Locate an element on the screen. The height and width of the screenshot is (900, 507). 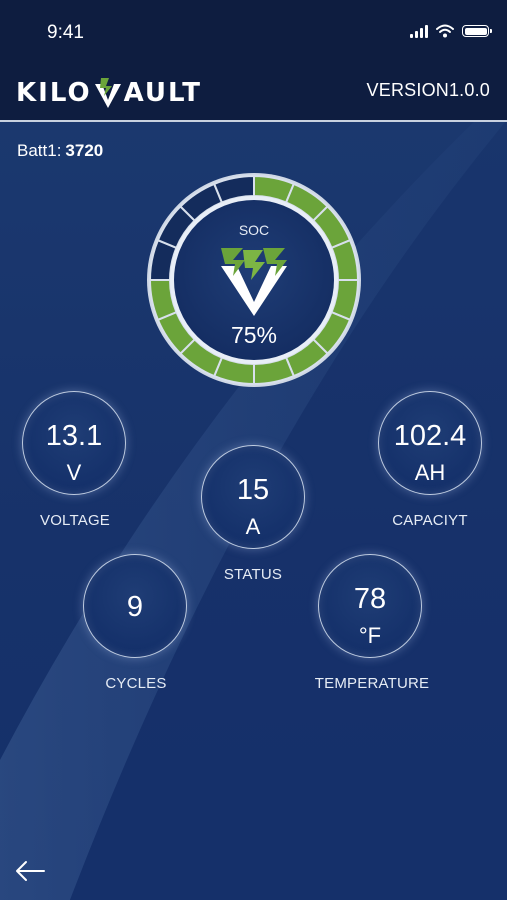
soc-kilovault-icon is located at coordinates (254, 282).